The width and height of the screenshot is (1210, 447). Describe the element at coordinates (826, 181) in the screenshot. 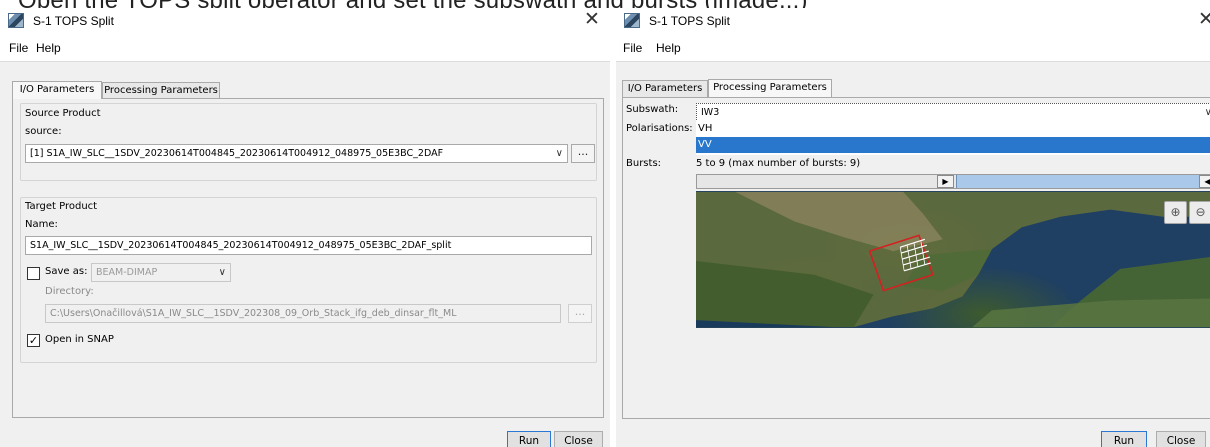

I see `slider-track` at that location.